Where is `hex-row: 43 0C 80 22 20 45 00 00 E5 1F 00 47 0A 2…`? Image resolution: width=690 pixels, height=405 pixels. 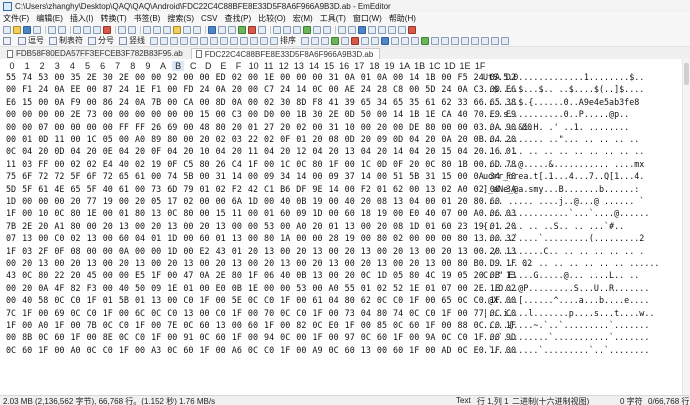 hex-row: 43 0C 80 22 20 45 00 00 E5 1F 00 47 0A 2… is located at coordinates (345, 276).